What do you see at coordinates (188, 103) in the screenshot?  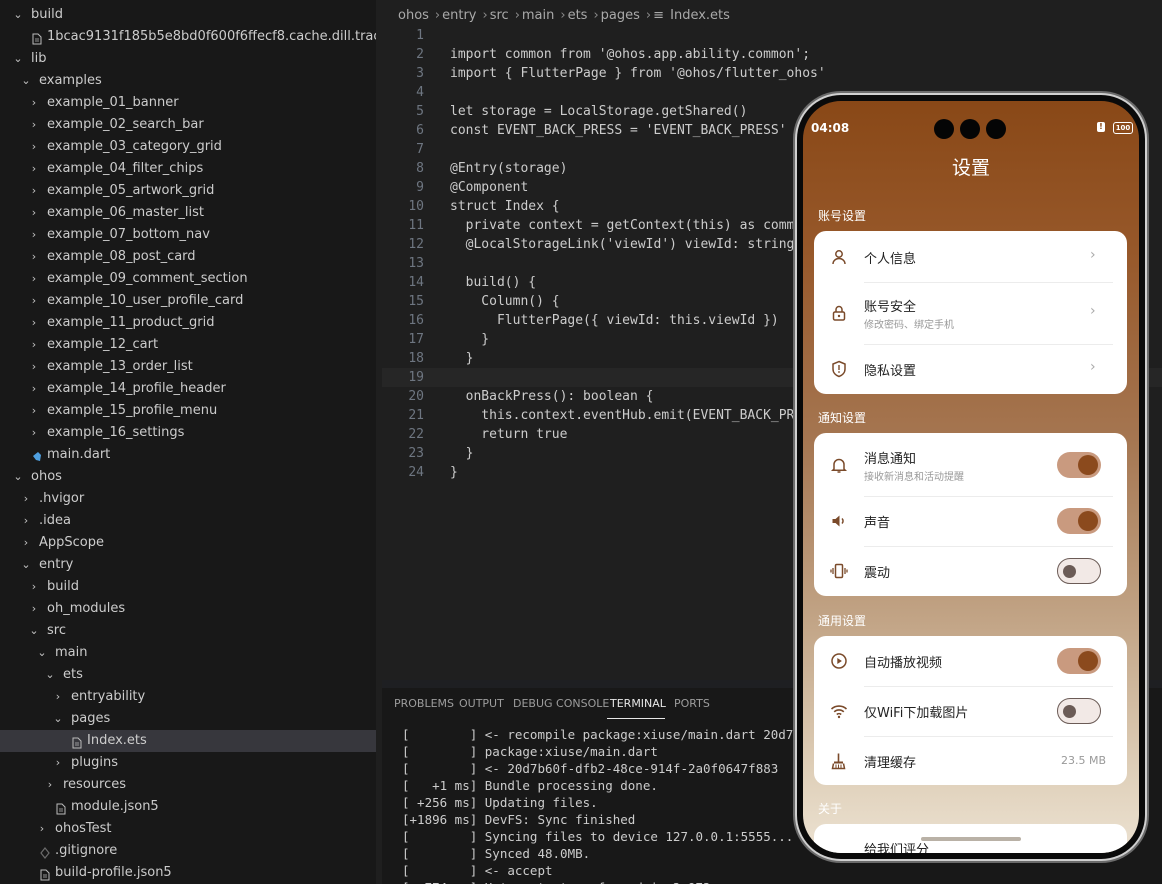 I see `folder-item: › example_01_banner` at bounding box center [188, 103].